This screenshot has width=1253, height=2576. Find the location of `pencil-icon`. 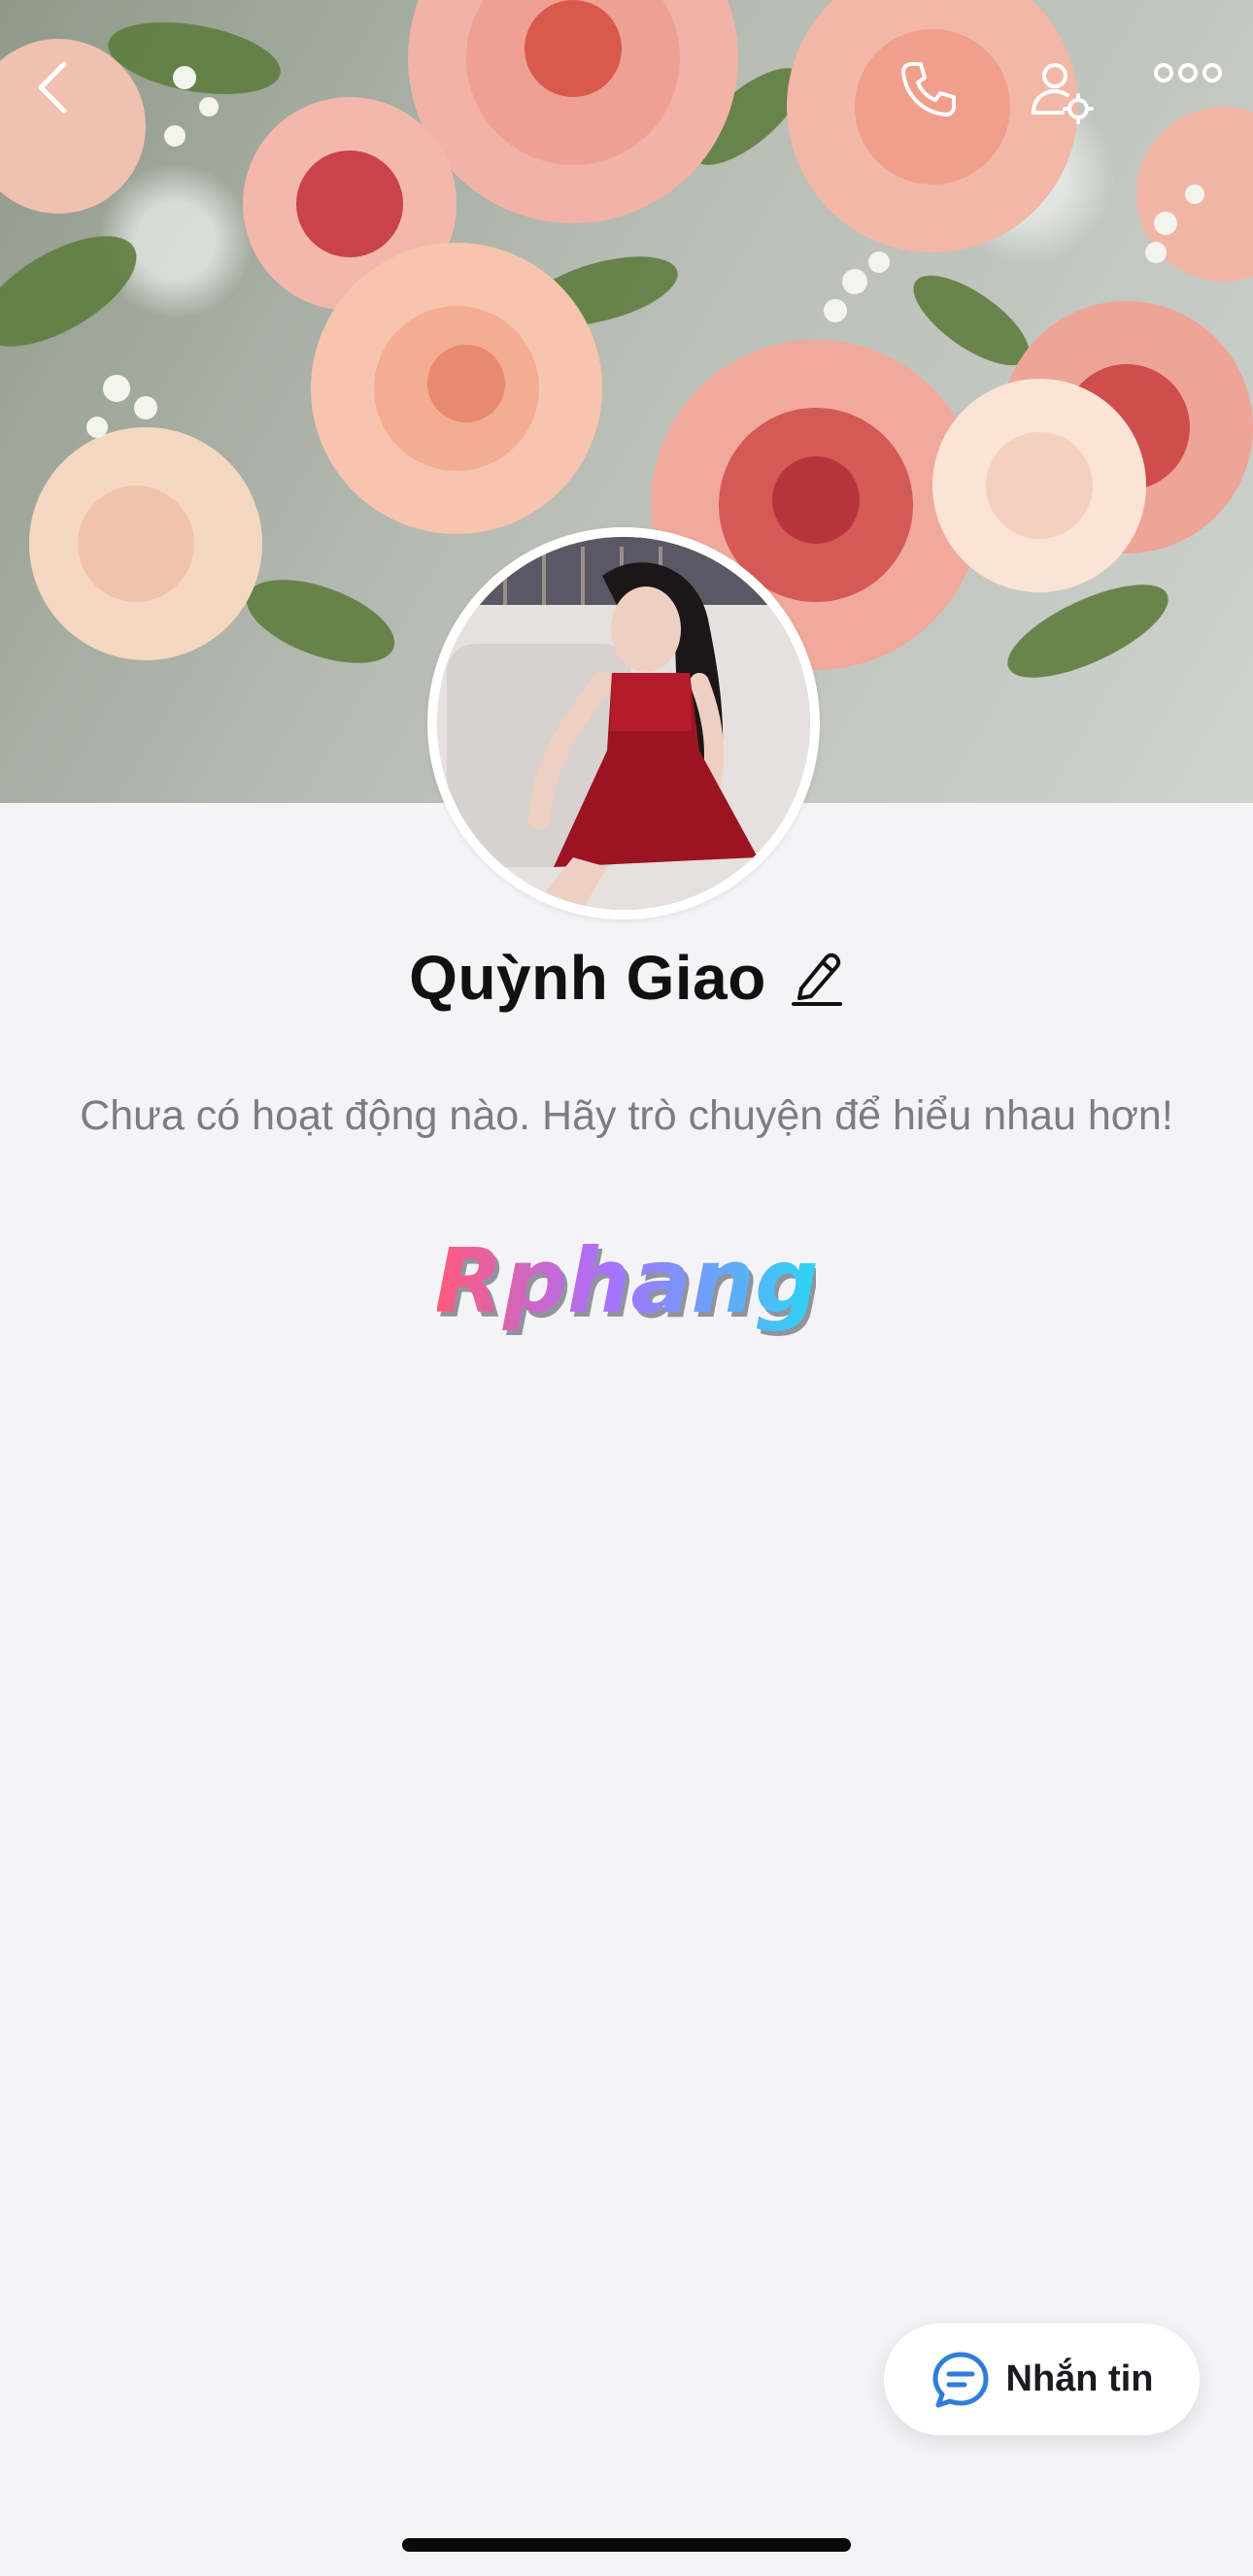

pencil-icon is located at coordinates (817, 980).